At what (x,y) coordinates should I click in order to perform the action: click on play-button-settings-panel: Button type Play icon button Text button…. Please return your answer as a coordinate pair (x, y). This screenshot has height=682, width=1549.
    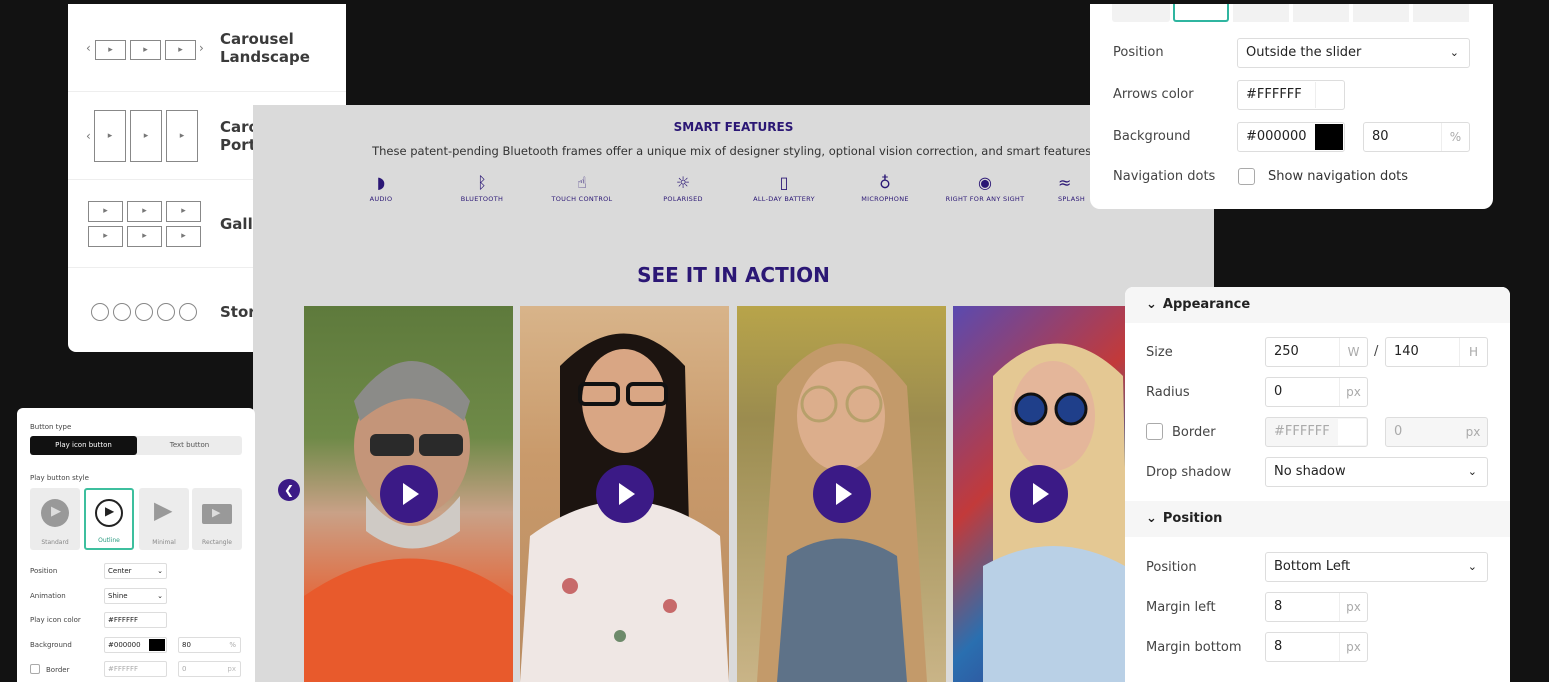
    Looking at the image, I should click on (136, 545).